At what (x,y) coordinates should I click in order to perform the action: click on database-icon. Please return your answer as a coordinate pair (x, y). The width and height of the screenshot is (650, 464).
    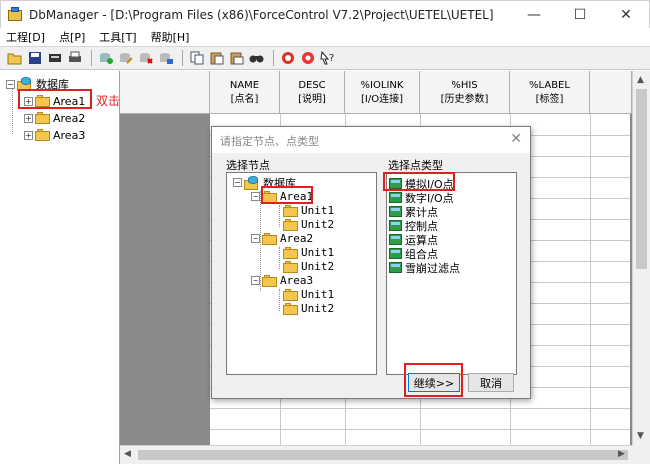
    Looking at the image, I should click on (252, 182).